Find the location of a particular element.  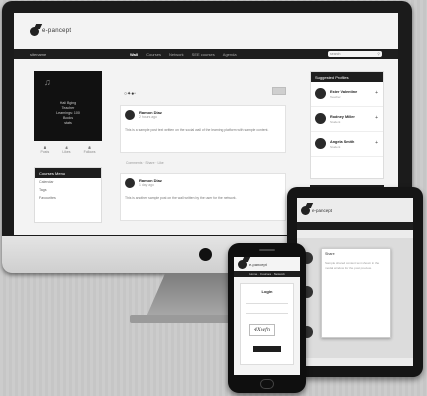

login-title: Login is located at coordinates (267, 291).